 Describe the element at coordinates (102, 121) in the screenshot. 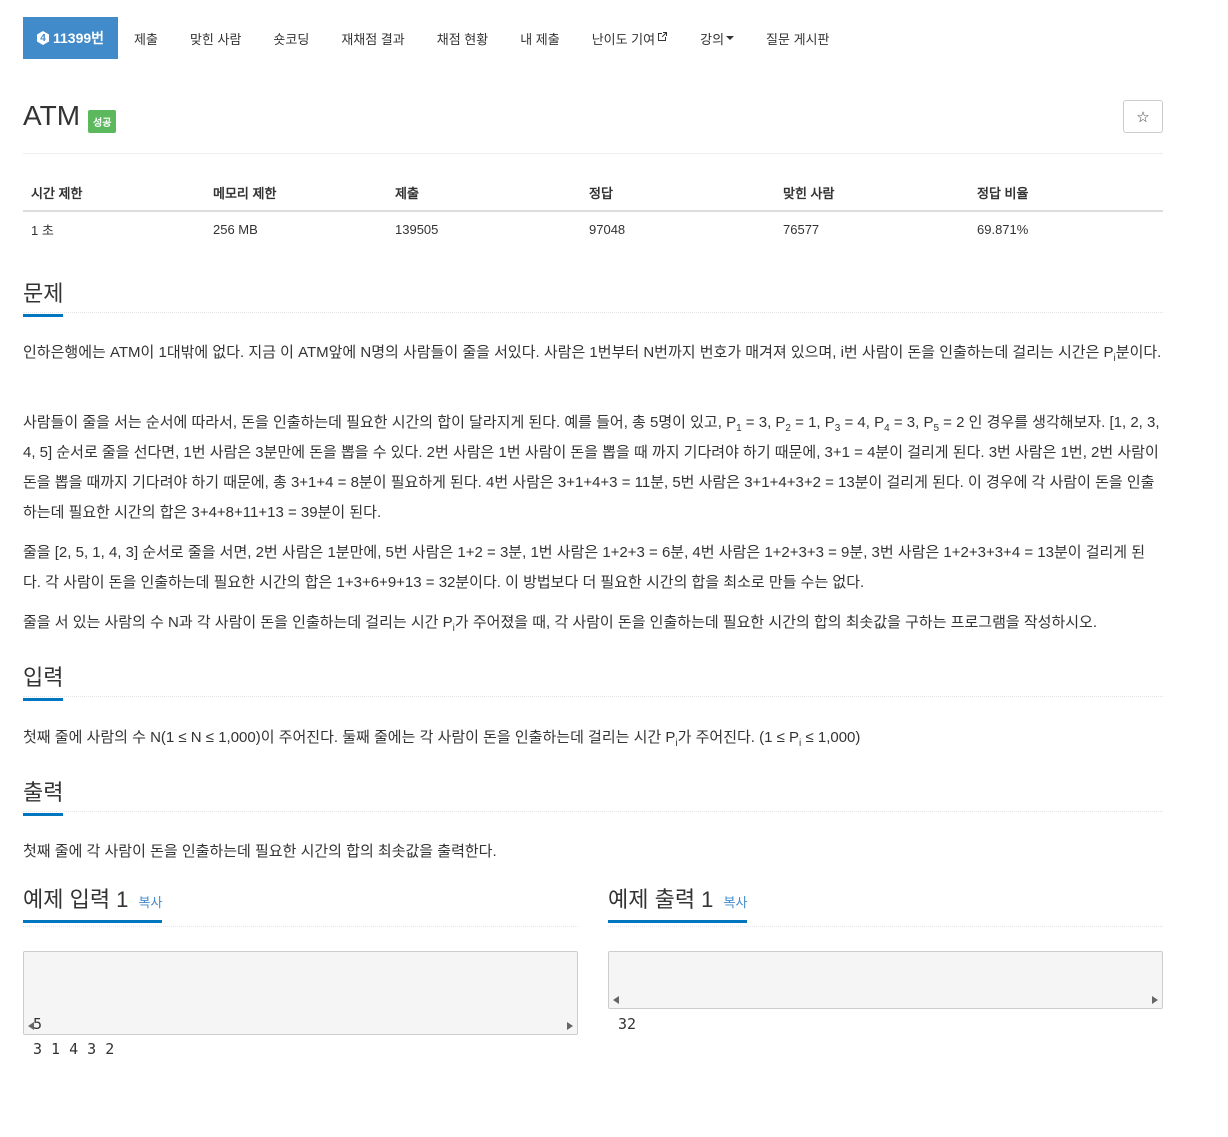

I see `status-badge: 성공` at that location.